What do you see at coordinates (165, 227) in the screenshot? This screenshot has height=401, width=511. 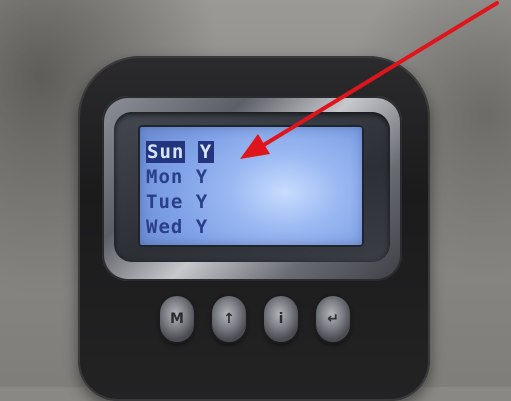 I see `day-label: Wed` at bounding box center [165, 227].